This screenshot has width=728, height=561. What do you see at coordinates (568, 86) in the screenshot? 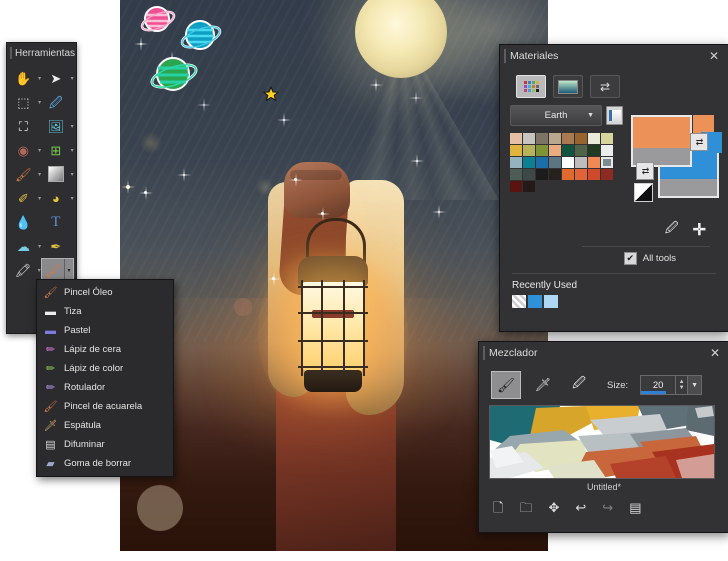
I see `gradients-mode-button` at bounding box center [568, 86].